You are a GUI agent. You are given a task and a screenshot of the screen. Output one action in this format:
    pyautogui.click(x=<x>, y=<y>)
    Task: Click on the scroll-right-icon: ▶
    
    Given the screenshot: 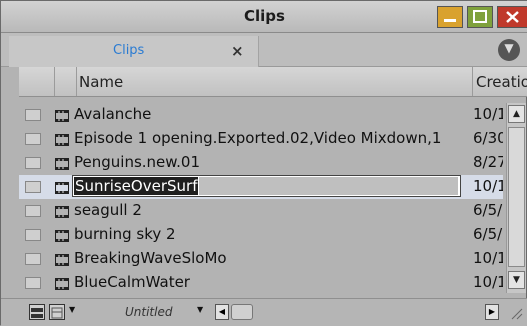 What is the action you would take?
    pyautogui.click(x=492, y=312)
    